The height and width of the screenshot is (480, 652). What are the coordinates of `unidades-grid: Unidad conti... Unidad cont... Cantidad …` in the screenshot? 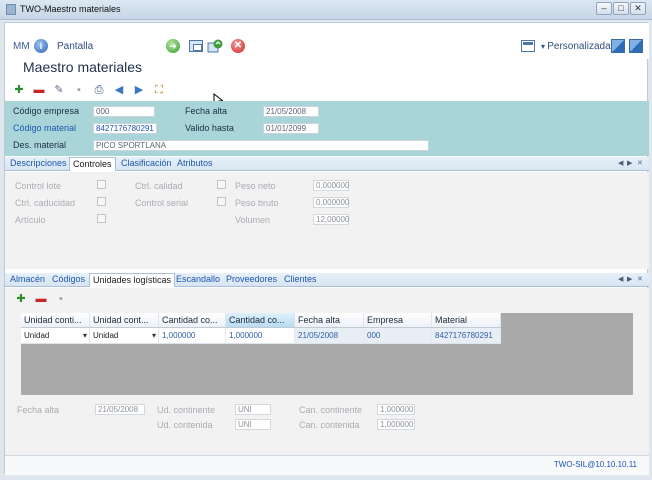 It's located at (261, 328).